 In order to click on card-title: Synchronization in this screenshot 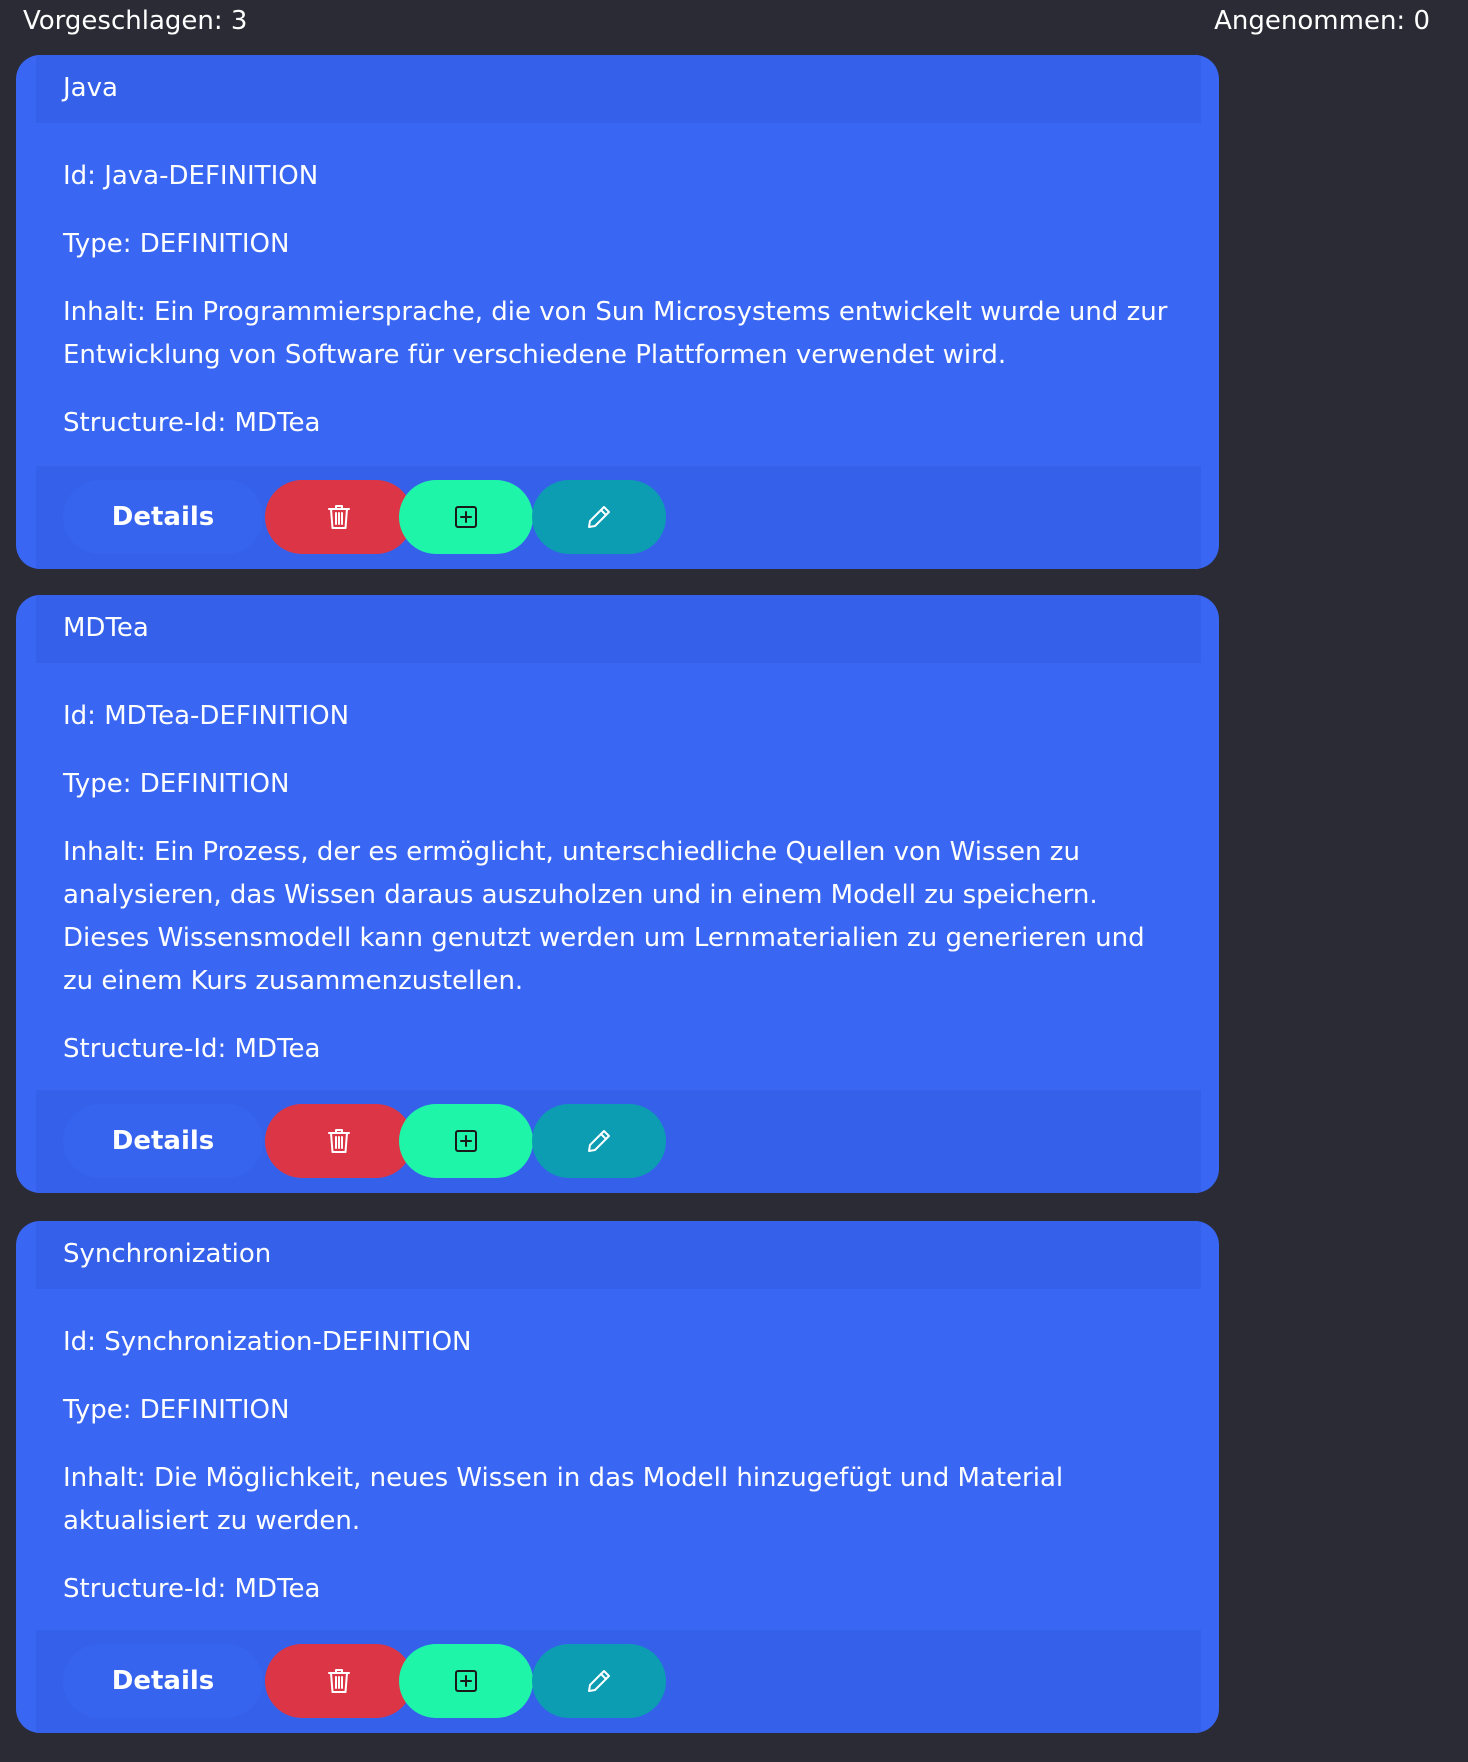, I will do `click(167, 1254)`.